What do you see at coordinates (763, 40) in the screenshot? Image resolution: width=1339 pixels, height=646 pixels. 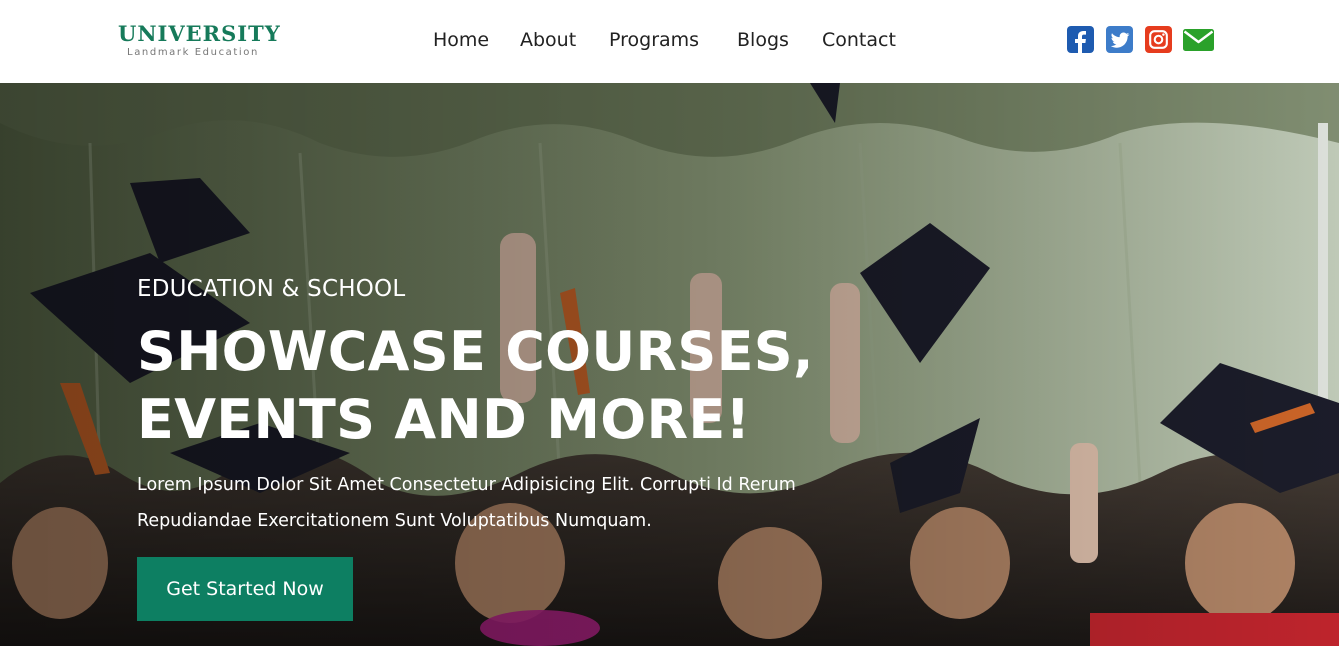 I see `nav-blogs-link: Blogs` at bounding box center [763, 40].